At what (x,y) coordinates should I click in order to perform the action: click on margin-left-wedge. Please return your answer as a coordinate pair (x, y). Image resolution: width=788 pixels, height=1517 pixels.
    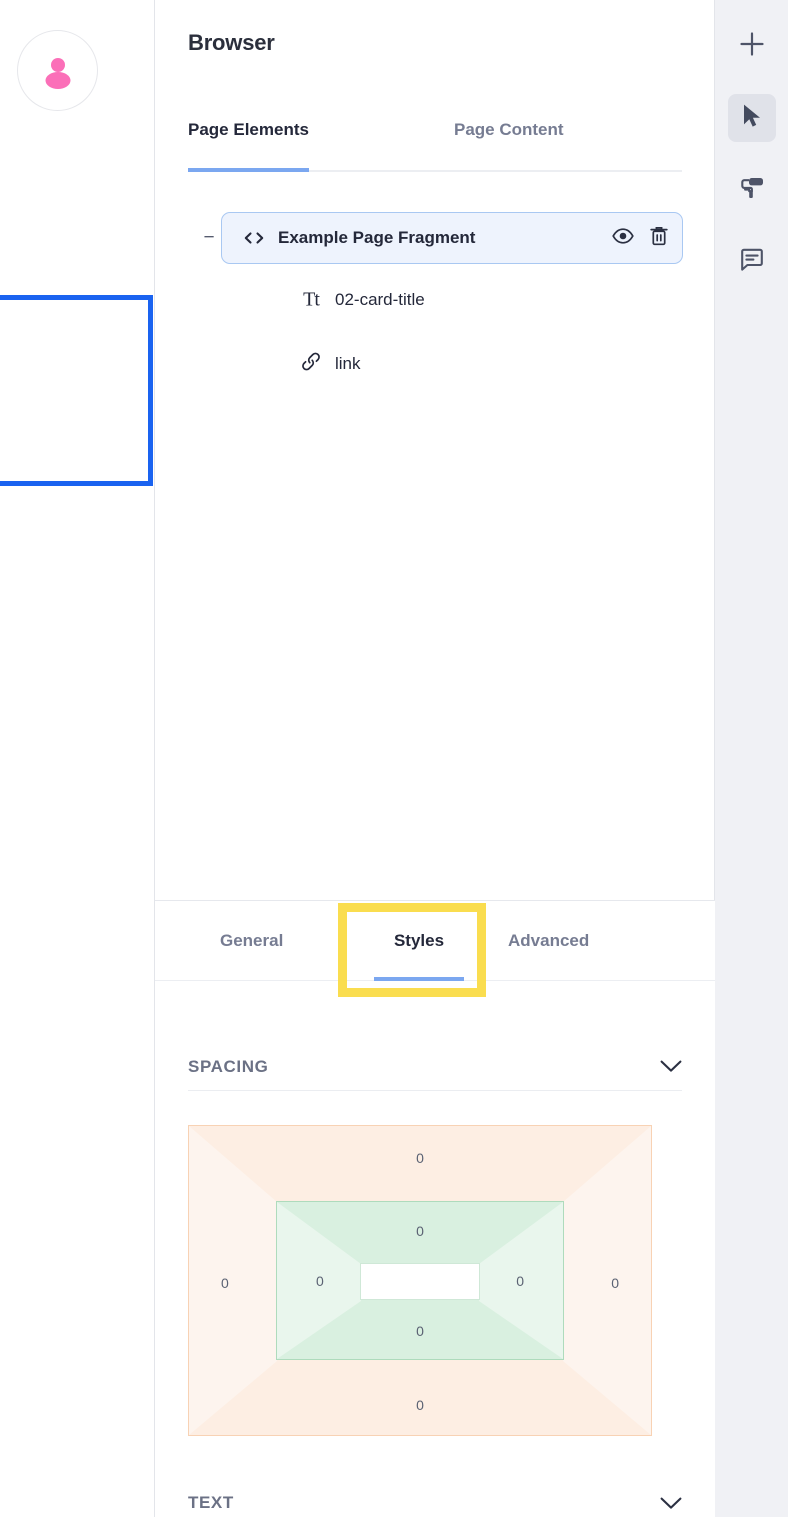
    Looking at the image, I should click on (233, 1280).